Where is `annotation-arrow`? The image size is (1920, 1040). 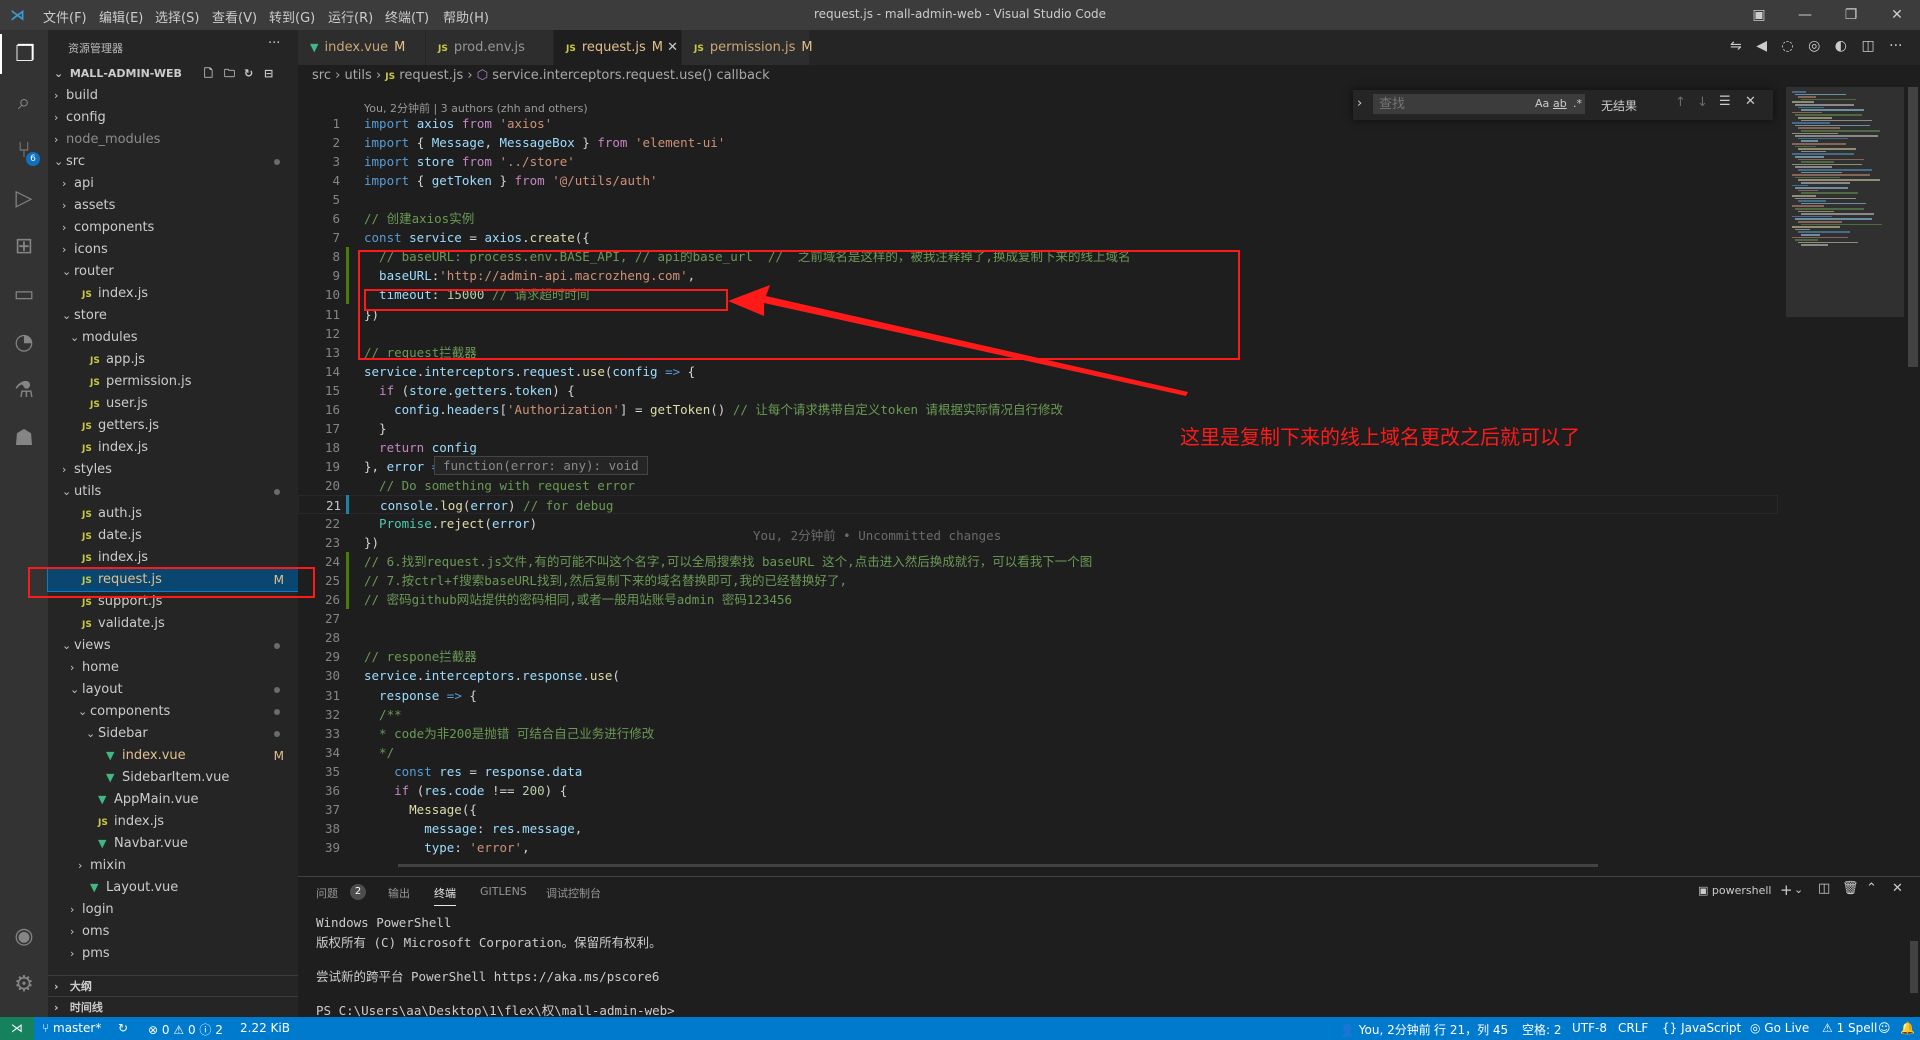 annotation-arrow is located at coordinates (958, 340).